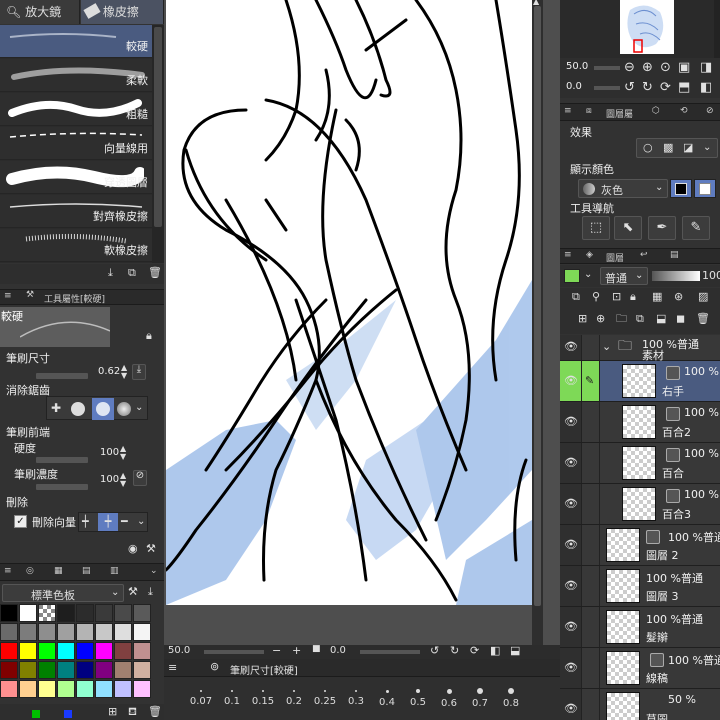  I want to click on canvas-vertical-scrollbar: ▲, so click(537, 322).